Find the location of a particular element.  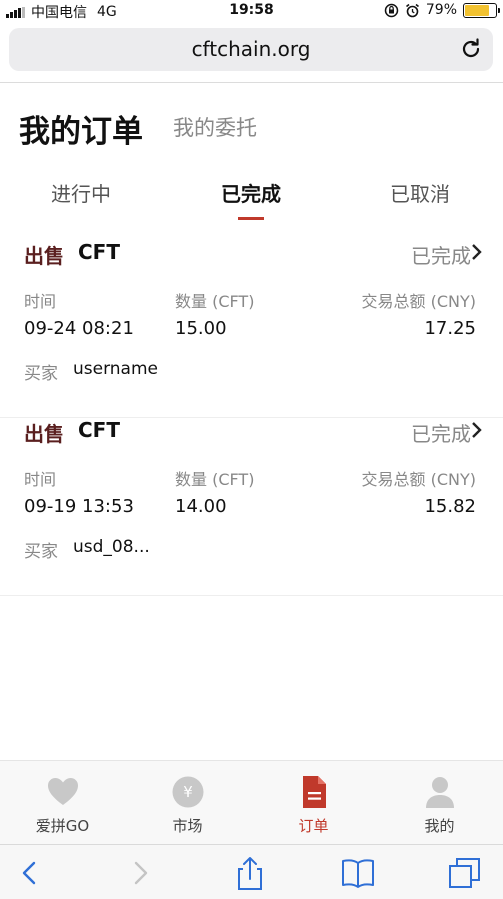

nav-item-market: ¥ 市场 is located at coordinates (187, 798).